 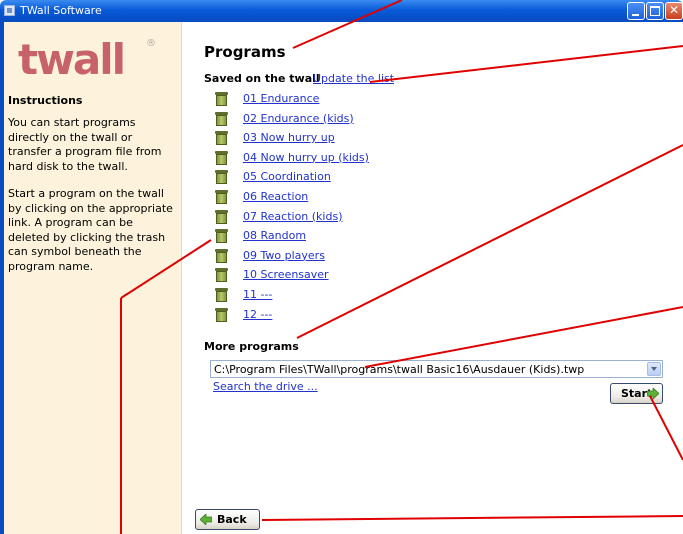 What do you see at coordinates (251, 346) in the screenshot?
I see `more-programs-label: More programs` at bounding box center [251, 346].